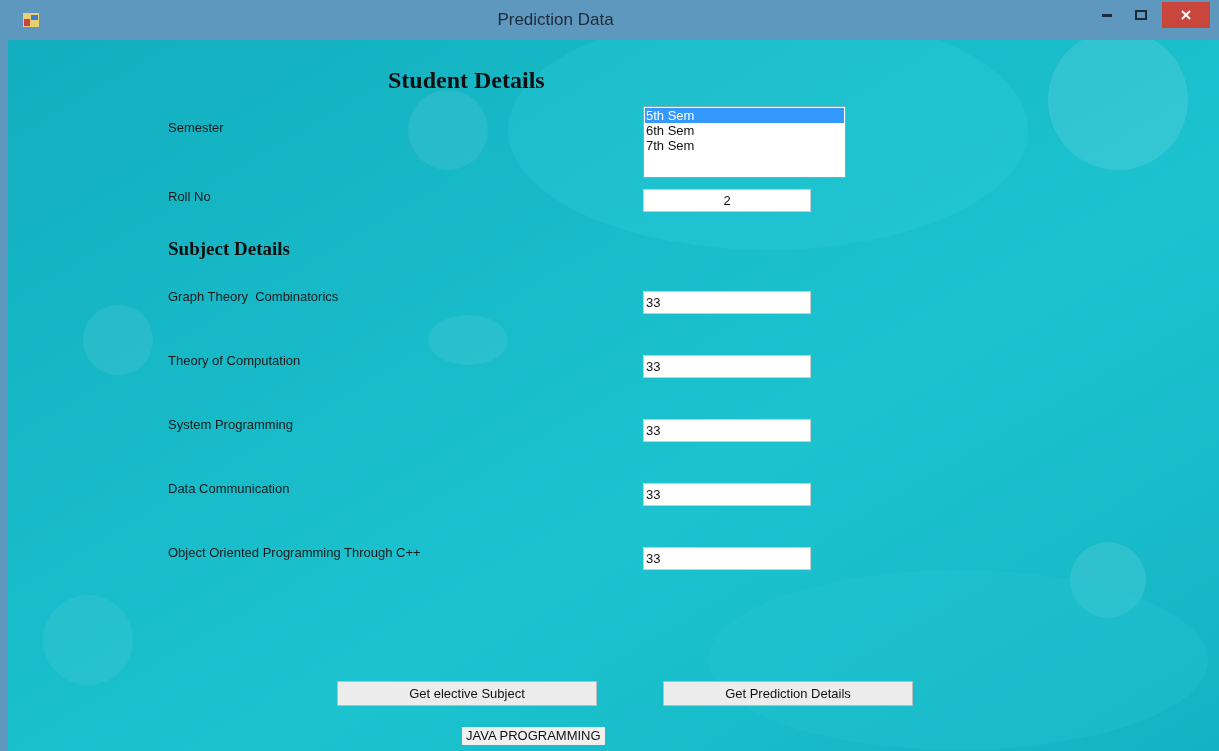  What do you see at coordinates (235, 361) in the screenshot?
I see `subject-label: Theory of Computation` at bounding box center [235, 361].